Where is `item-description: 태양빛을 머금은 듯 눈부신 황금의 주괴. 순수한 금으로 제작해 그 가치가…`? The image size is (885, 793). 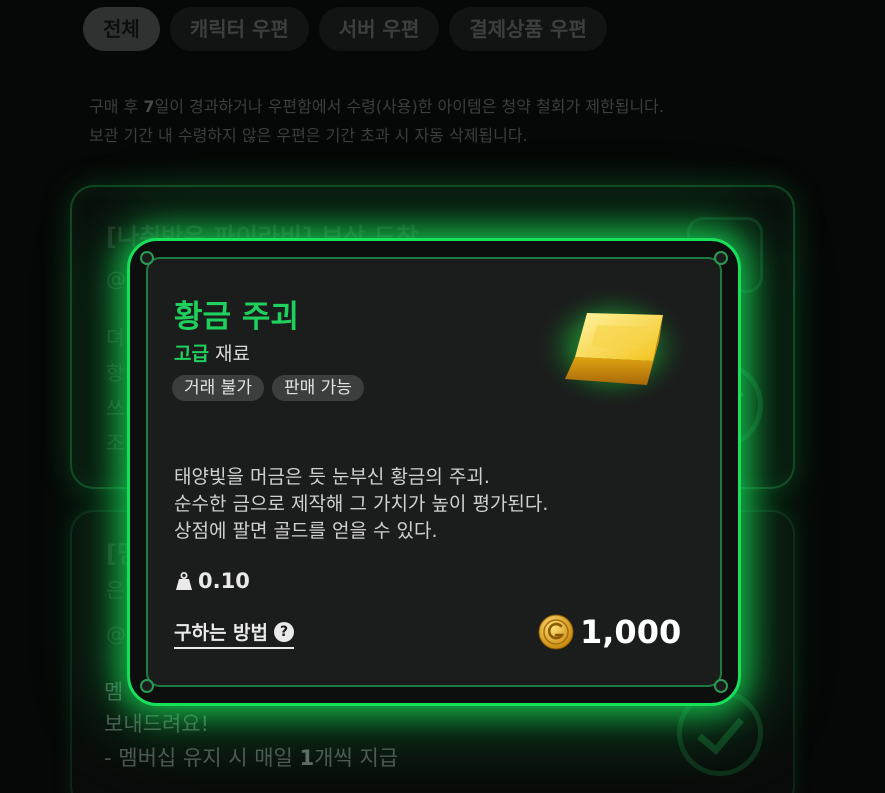
item-description: 태양빛을 머금은 듯 눈부신 황금의 주괴. 순수한 금으로 제작해 그 가치가… is located at coordinates (424, 504).